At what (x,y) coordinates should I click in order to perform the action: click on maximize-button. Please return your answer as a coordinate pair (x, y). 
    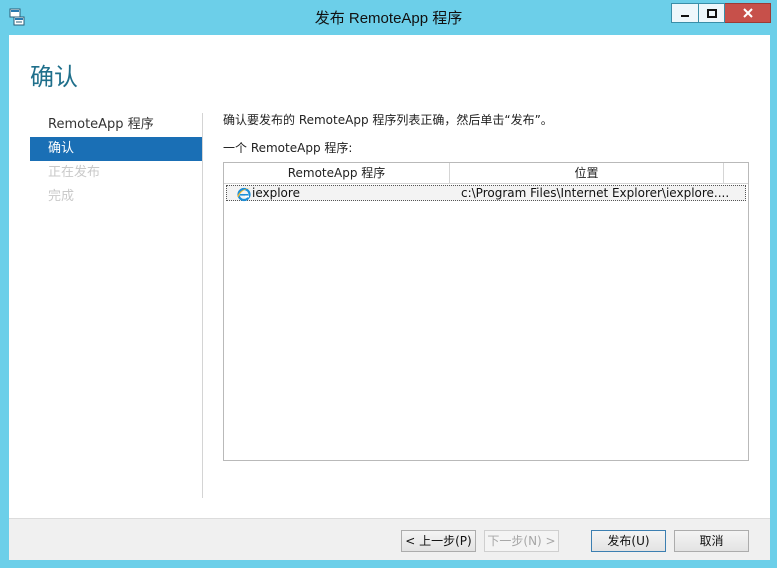
    Looking at the image, I should click on (712, 13).